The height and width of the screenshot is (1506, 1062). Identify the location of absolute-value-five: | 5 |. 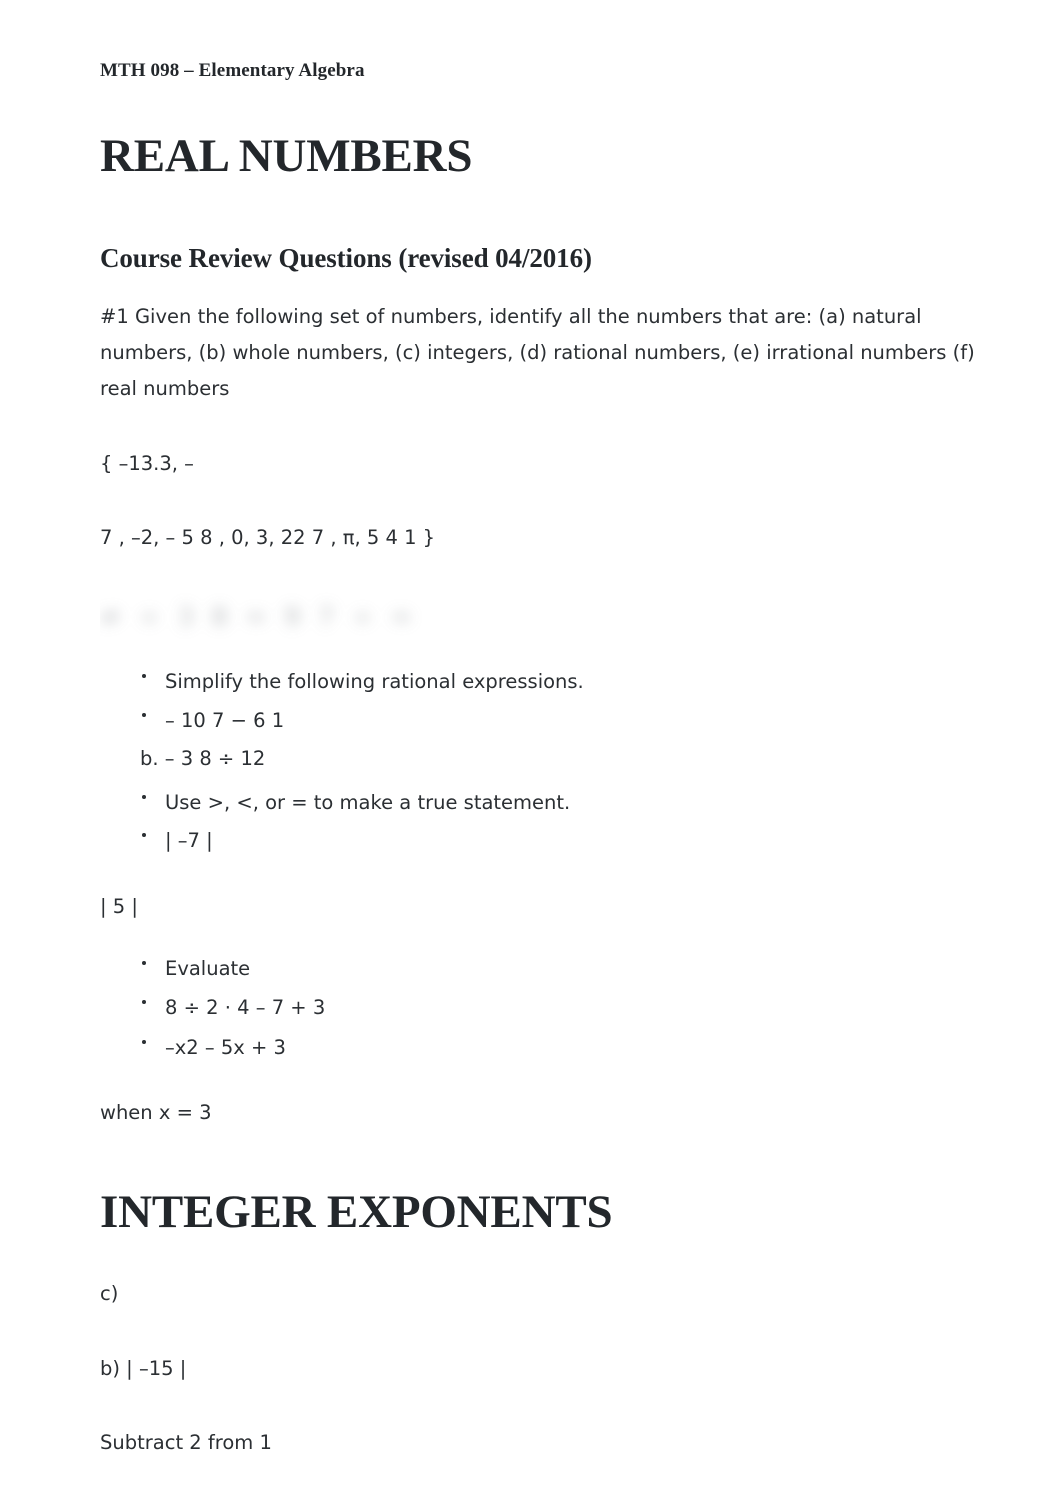
(119, 906).